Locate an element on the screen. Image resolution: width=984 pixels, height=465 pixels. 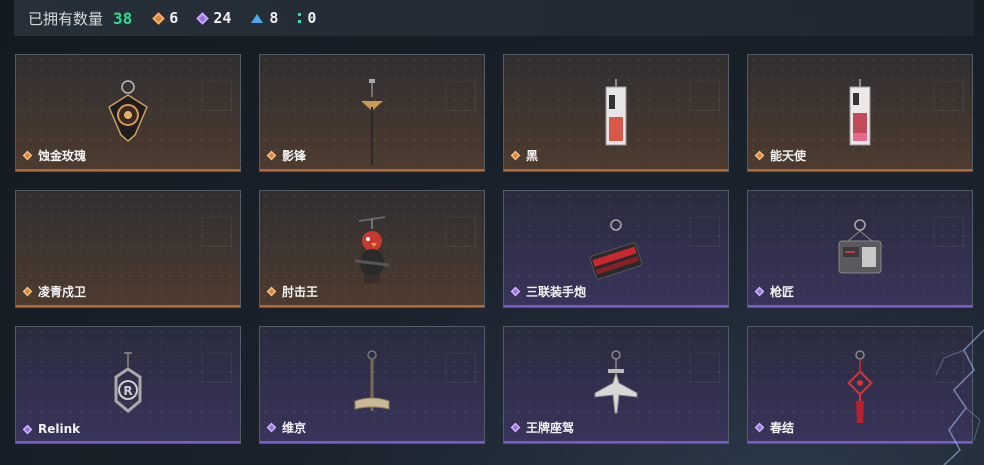
svg-text: R is located at coordinates (127, 391).